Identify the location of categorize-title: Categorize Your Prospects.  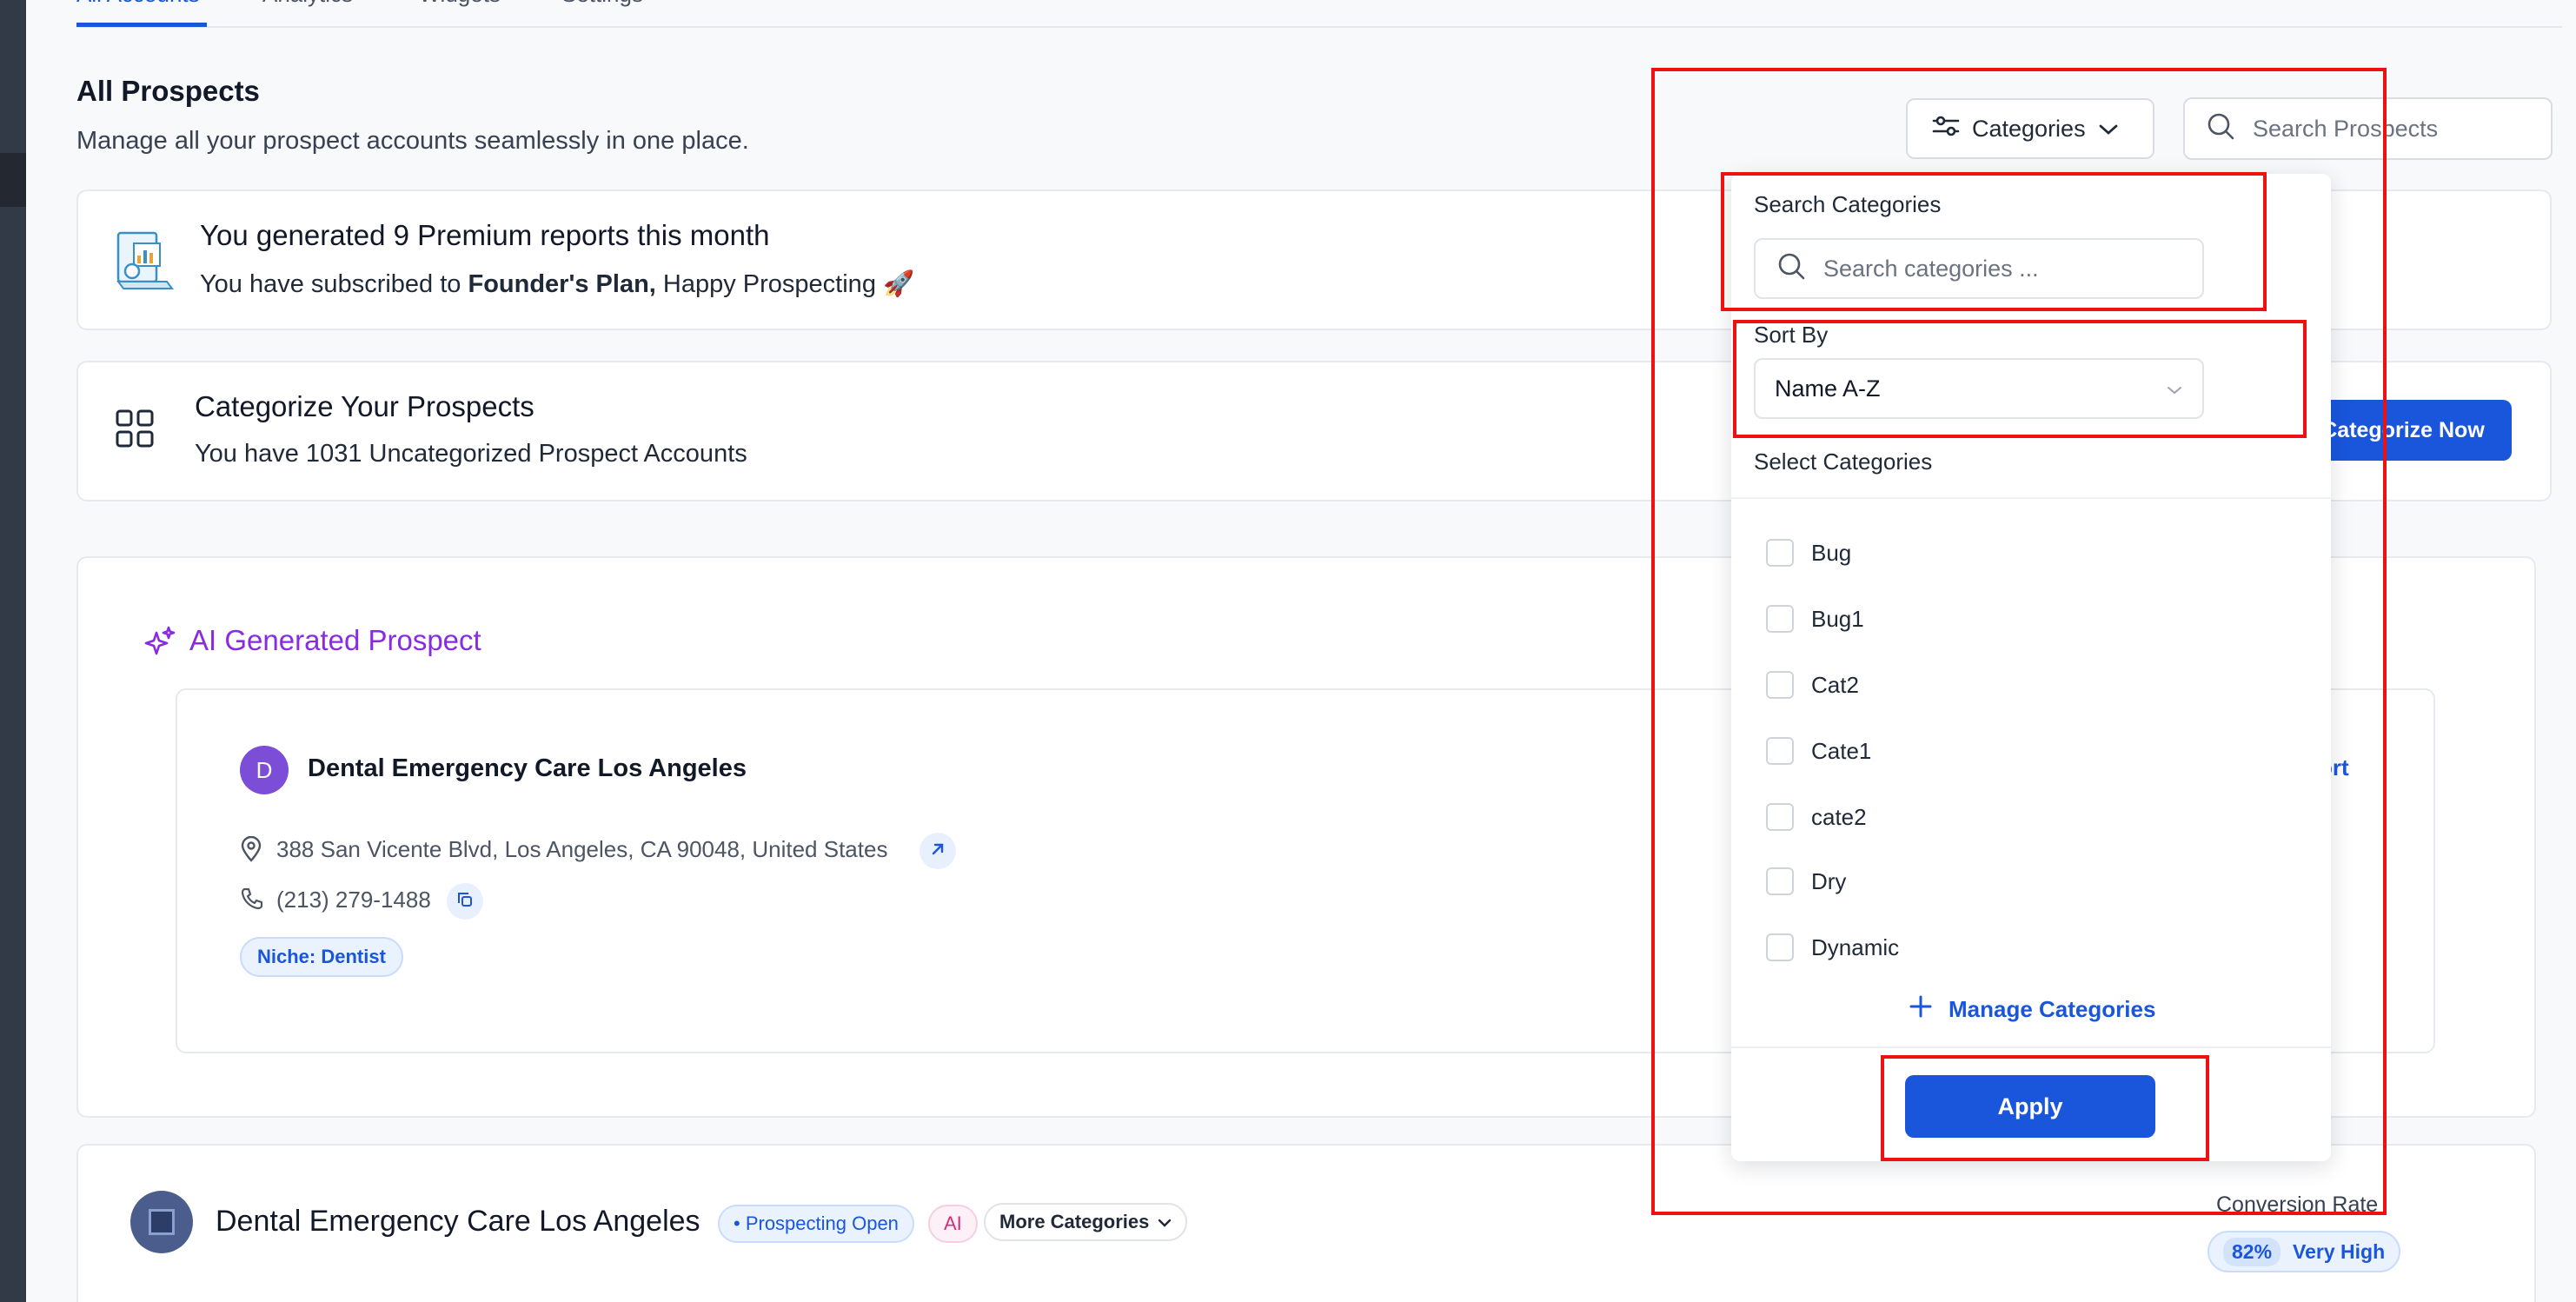
(364, 406).